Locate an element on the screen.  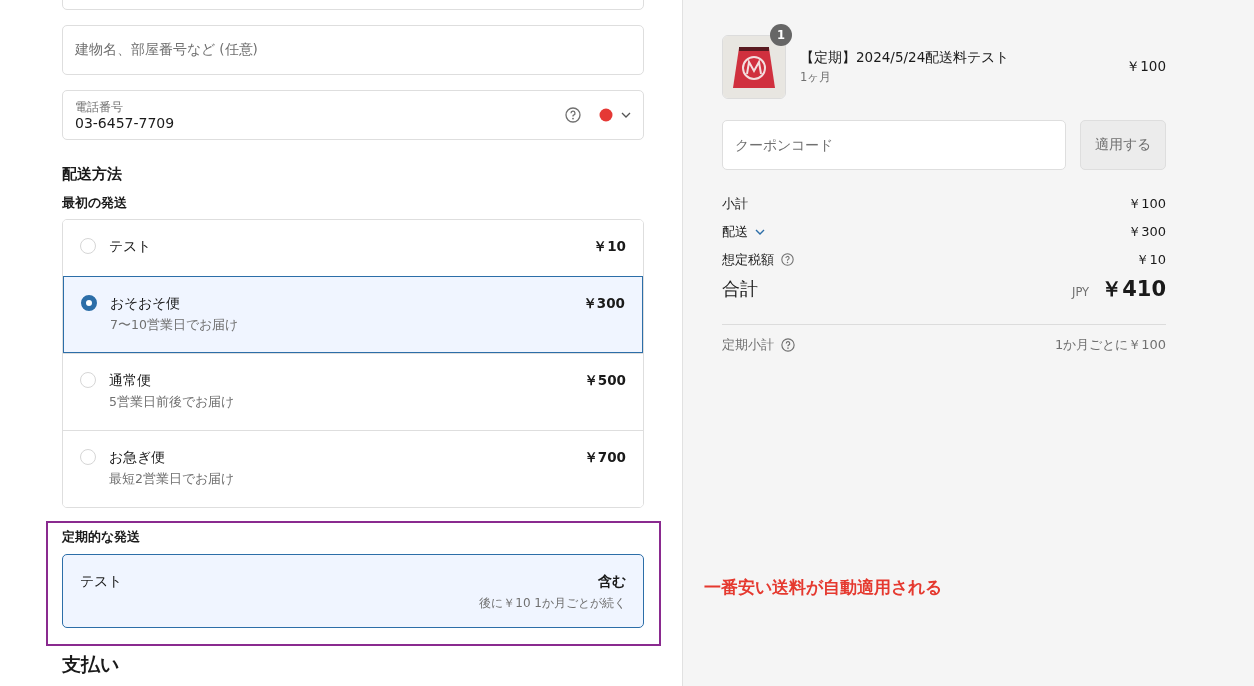
section-heading: 配送方法 is located at coordinates (92, 174).